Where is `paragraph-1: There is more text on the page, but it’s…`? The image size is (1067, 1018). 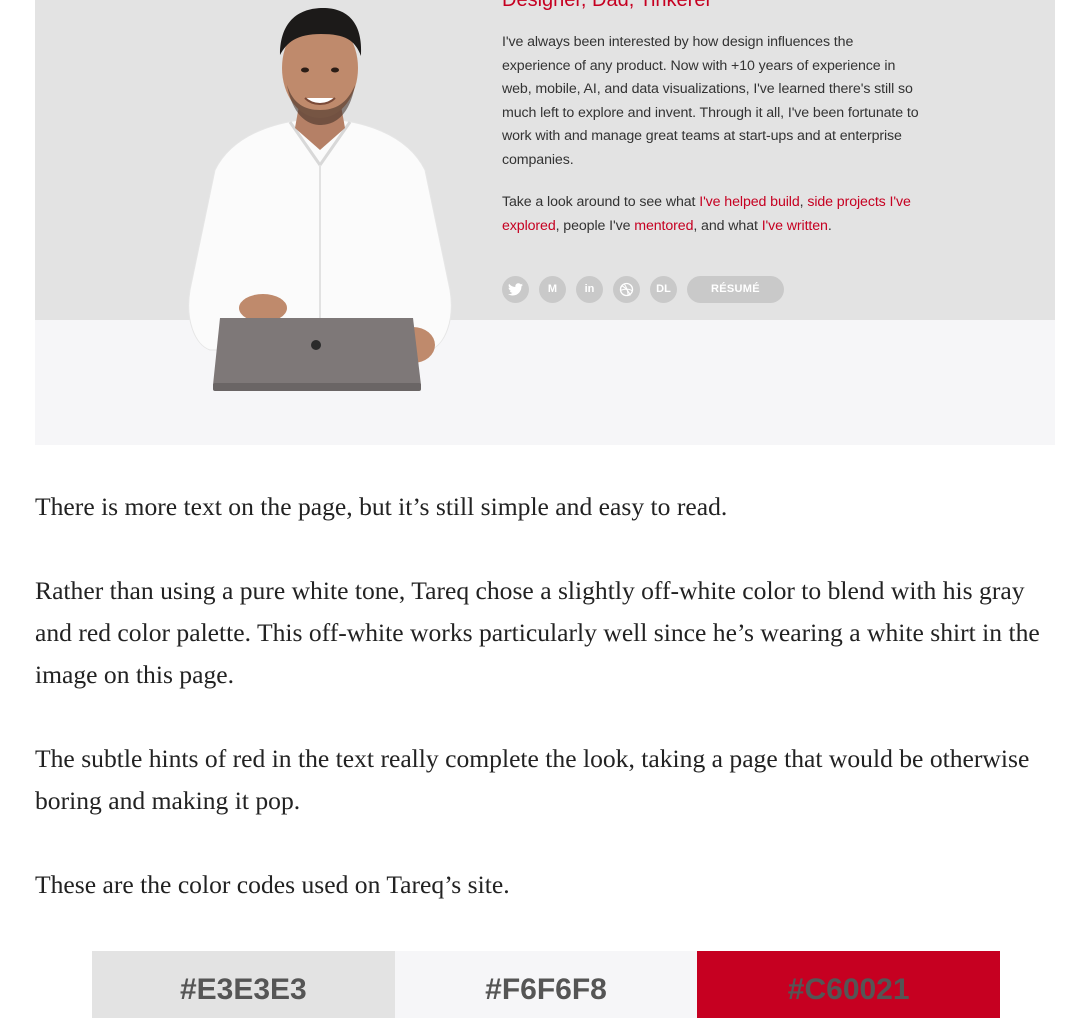 paragraph-1: There is more text on the page, but it’s… is located at coordinates (381, 506).